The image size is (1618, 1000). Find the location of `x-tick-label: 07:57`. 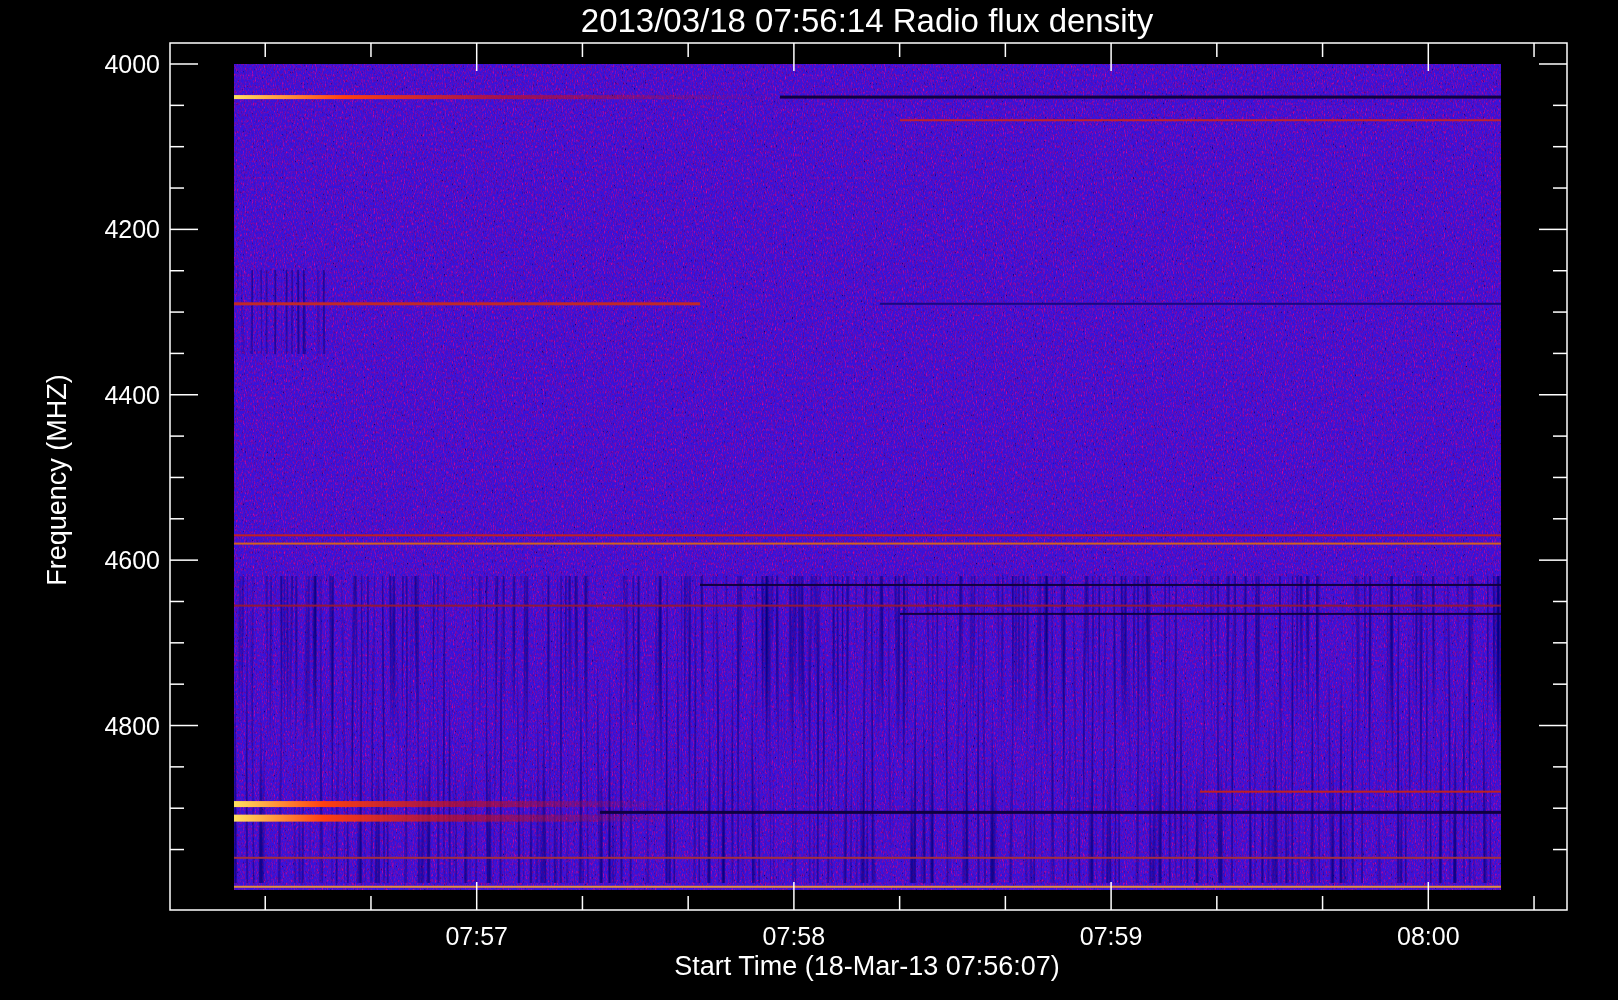

x-tick-label: 07:57 is located at coordinates (476, 936).